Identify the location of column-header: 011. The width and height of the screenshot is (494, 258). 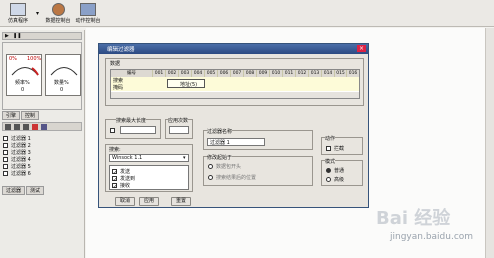
(289, 73).